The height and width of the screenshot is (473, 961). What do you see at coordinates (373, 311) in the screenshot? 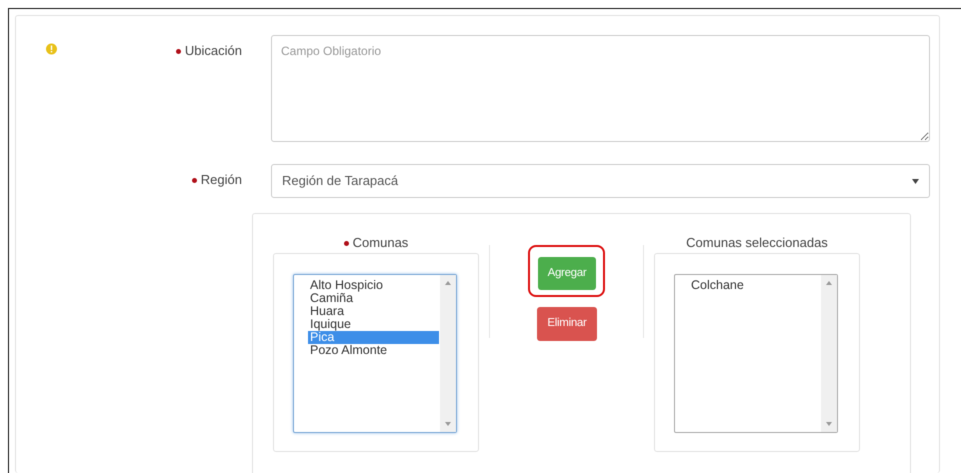
I see `list-option: Huara` at bounding box center [373, 311].